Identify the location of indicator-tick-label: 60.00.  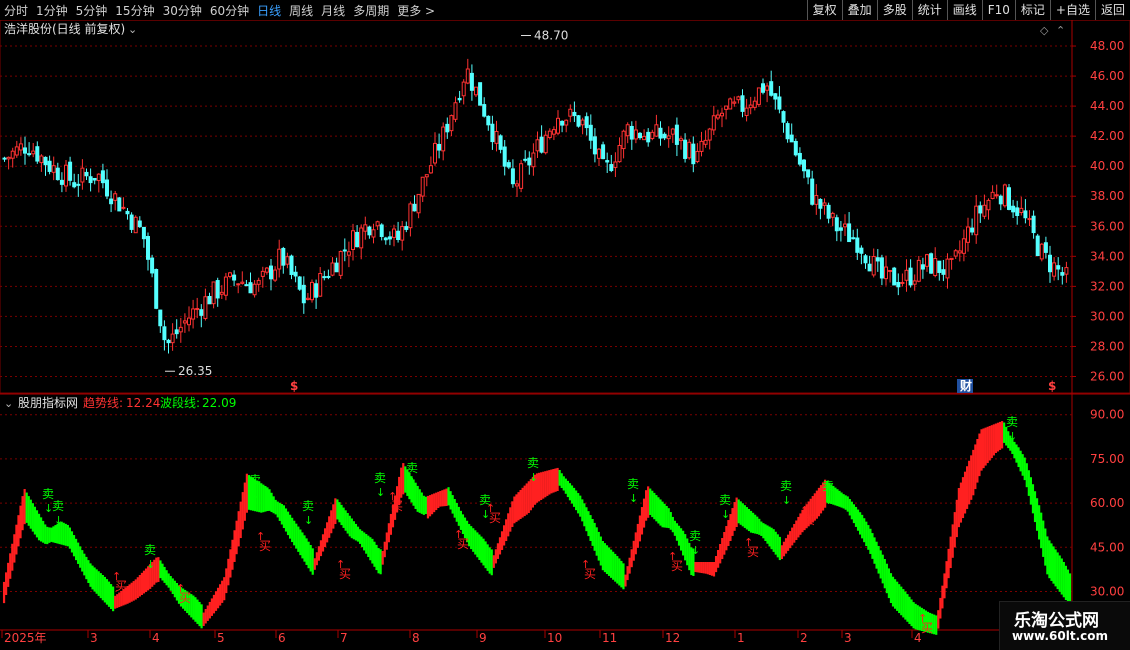
(1107, 503).